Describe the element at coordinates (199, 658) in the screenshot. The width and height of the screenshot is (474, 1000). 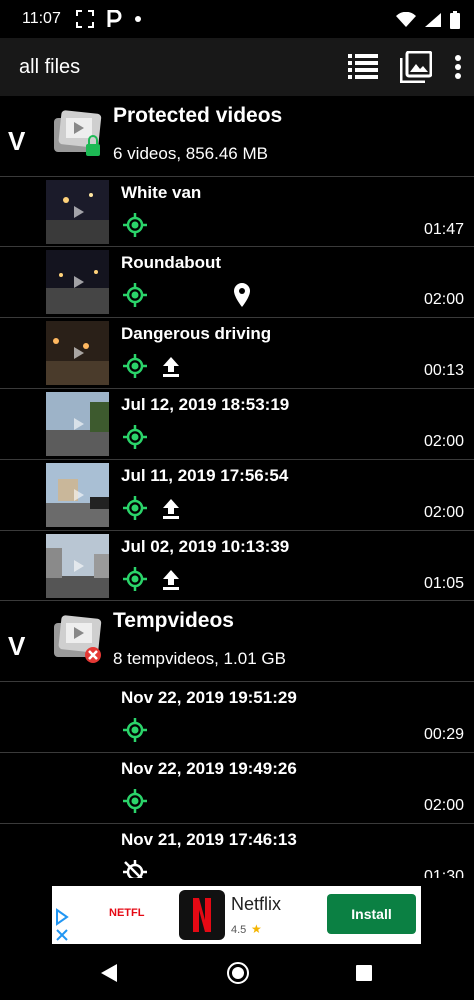
I see `group-subtitle: 8 tempvideos, 1.01 GB` at that location.